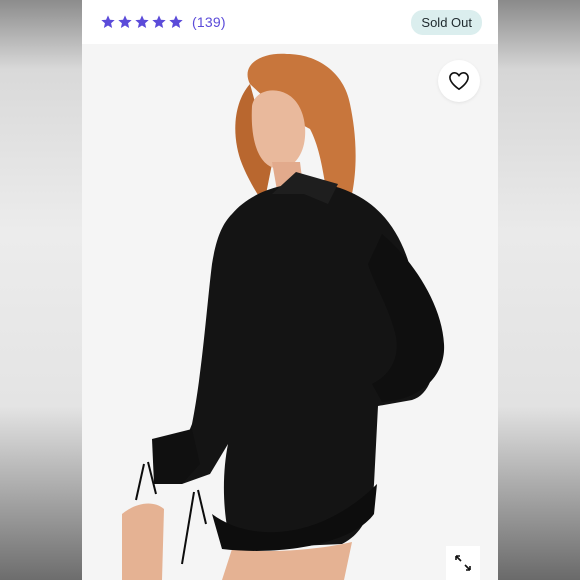  What do you see at coordinates (41, 290) in the screenshot?
I see `background-blur-left` at bounding box center [41, 290].